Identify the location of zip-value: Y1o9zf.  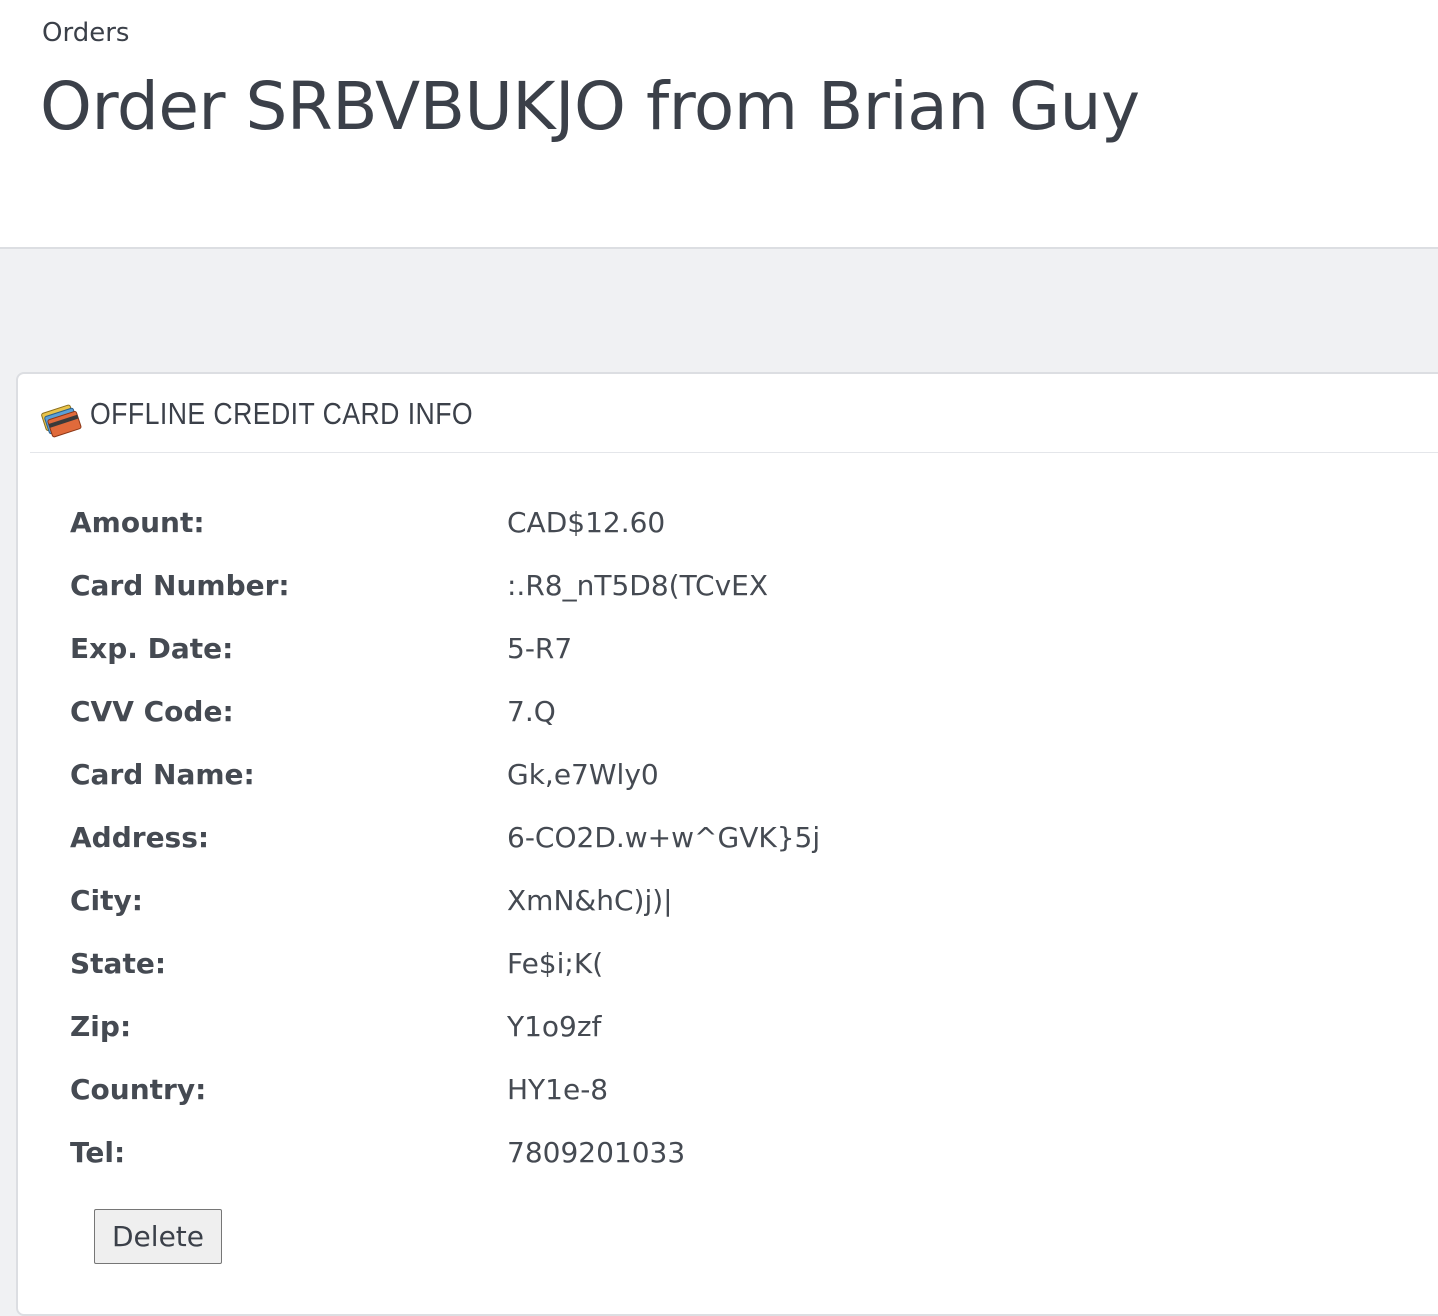
(554, 1026).